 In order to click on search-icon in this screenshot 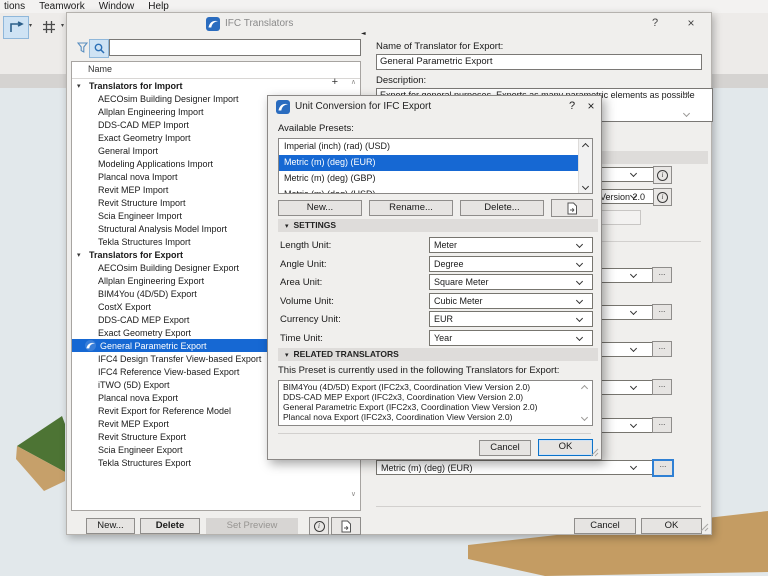, I will do `click(99, 48)`.